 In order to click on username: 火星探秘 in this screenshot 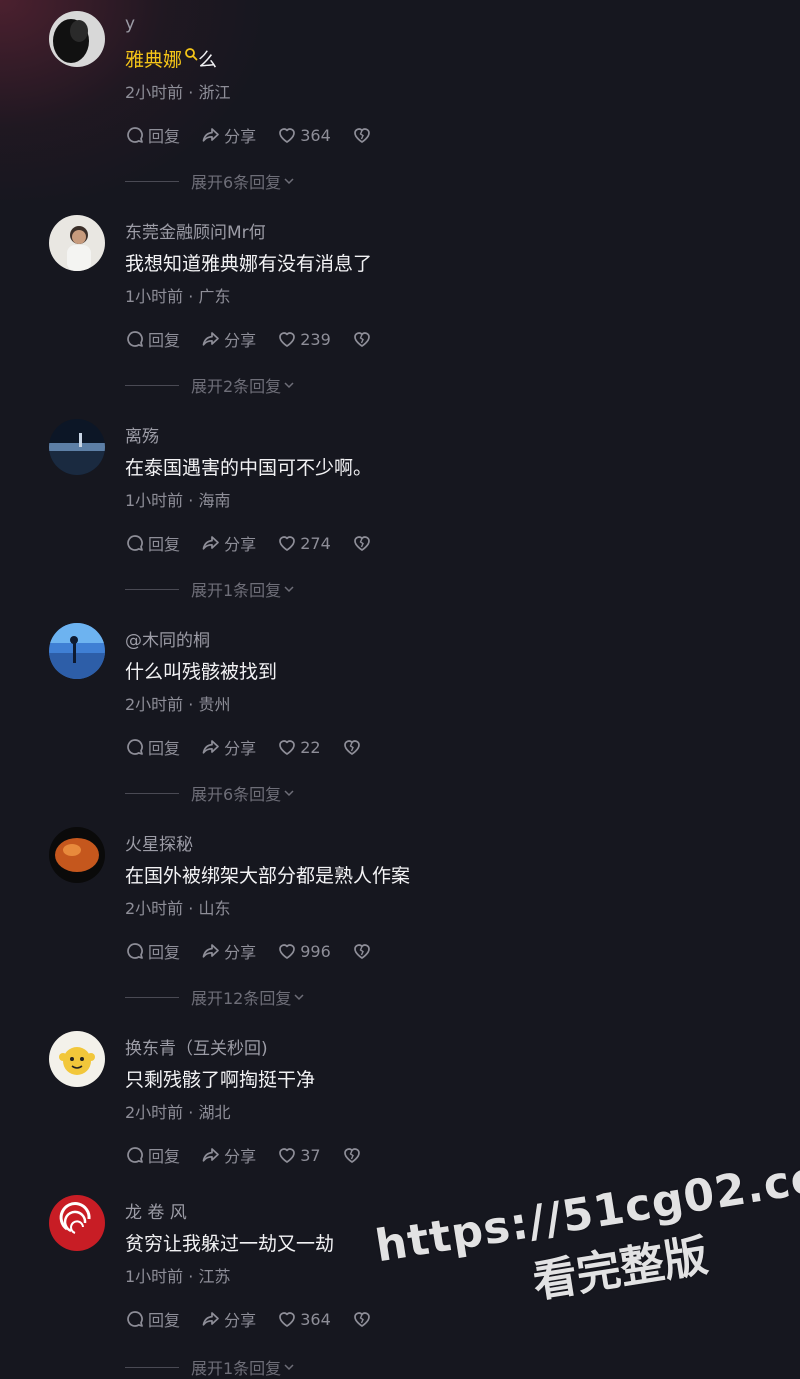, I will do `click(159, 842)`.